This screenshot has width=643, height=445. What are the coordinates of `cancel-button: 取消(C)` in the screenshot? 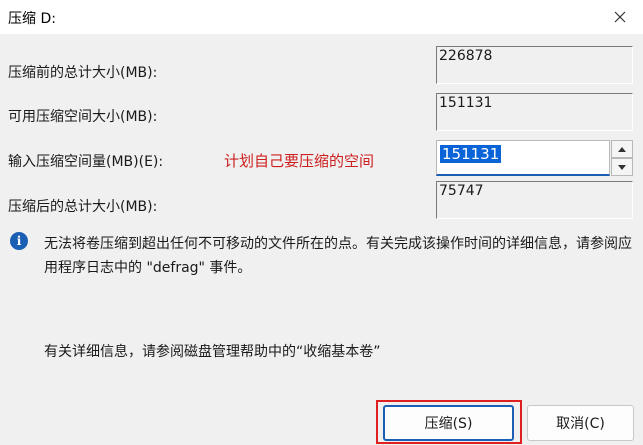 It's located at (580, 423).